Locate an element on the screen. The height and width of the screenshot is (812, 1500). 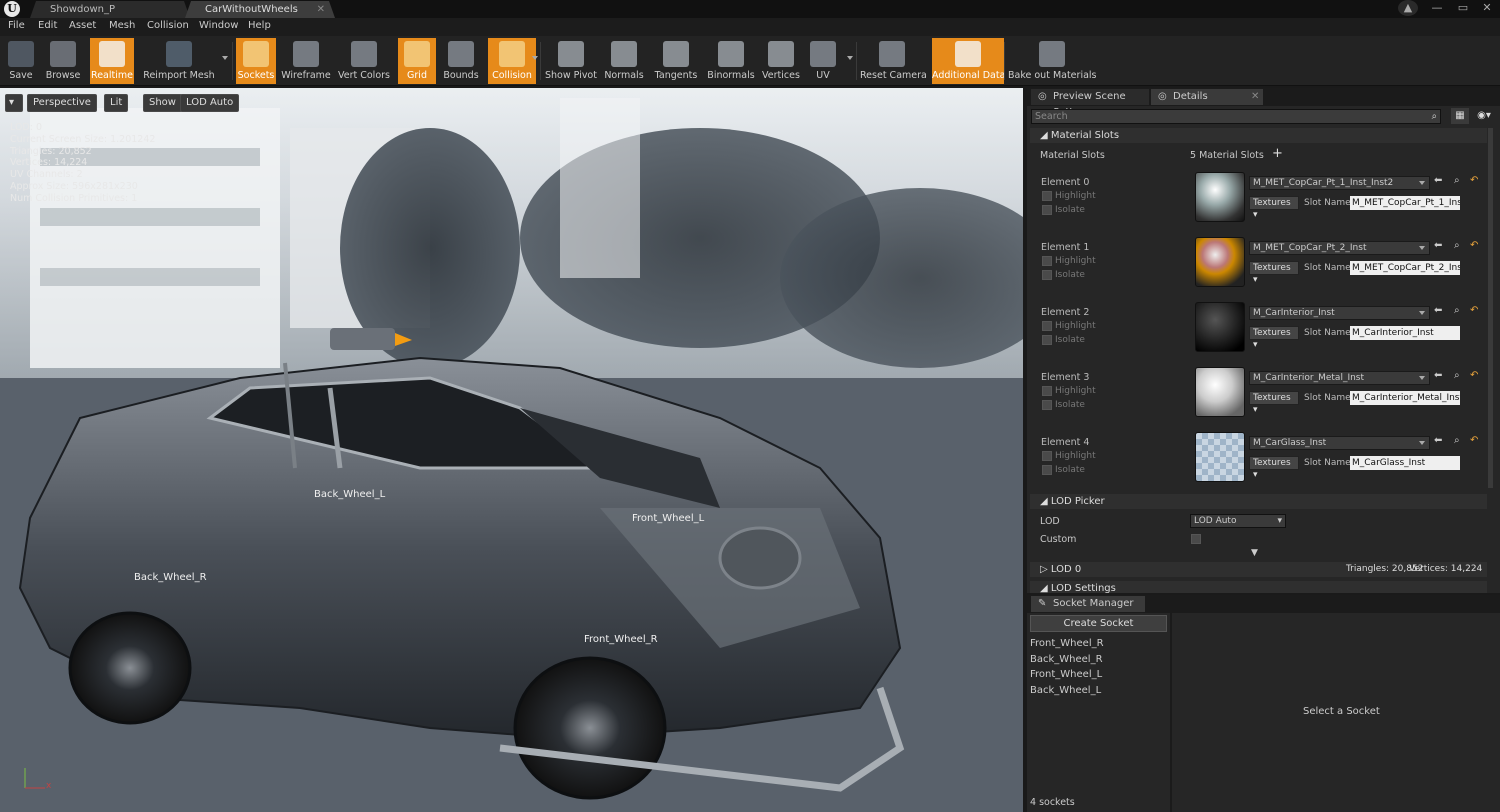
view-options-icon: ◉▾ is located at coordinates (1484, 116).